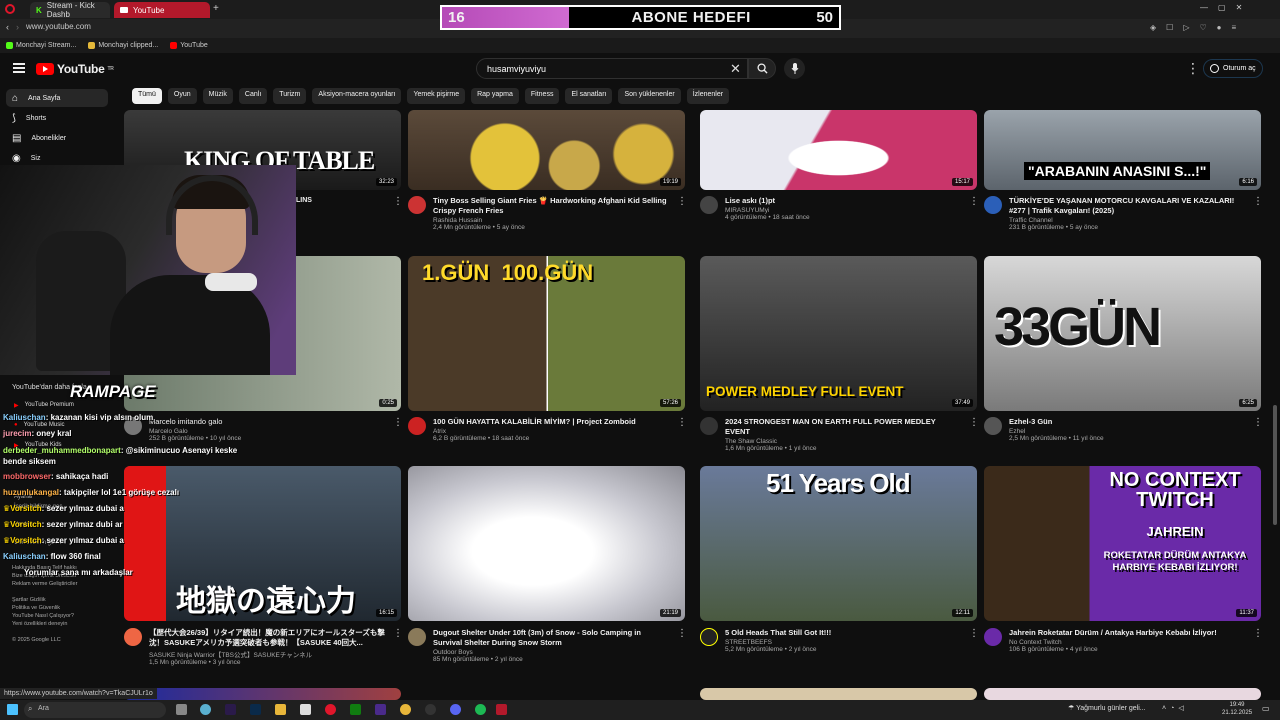  Describe the element at coordinates (1127, 422) in the screenshot. I see `video-title: Ezhel-3 Gün` at that location.